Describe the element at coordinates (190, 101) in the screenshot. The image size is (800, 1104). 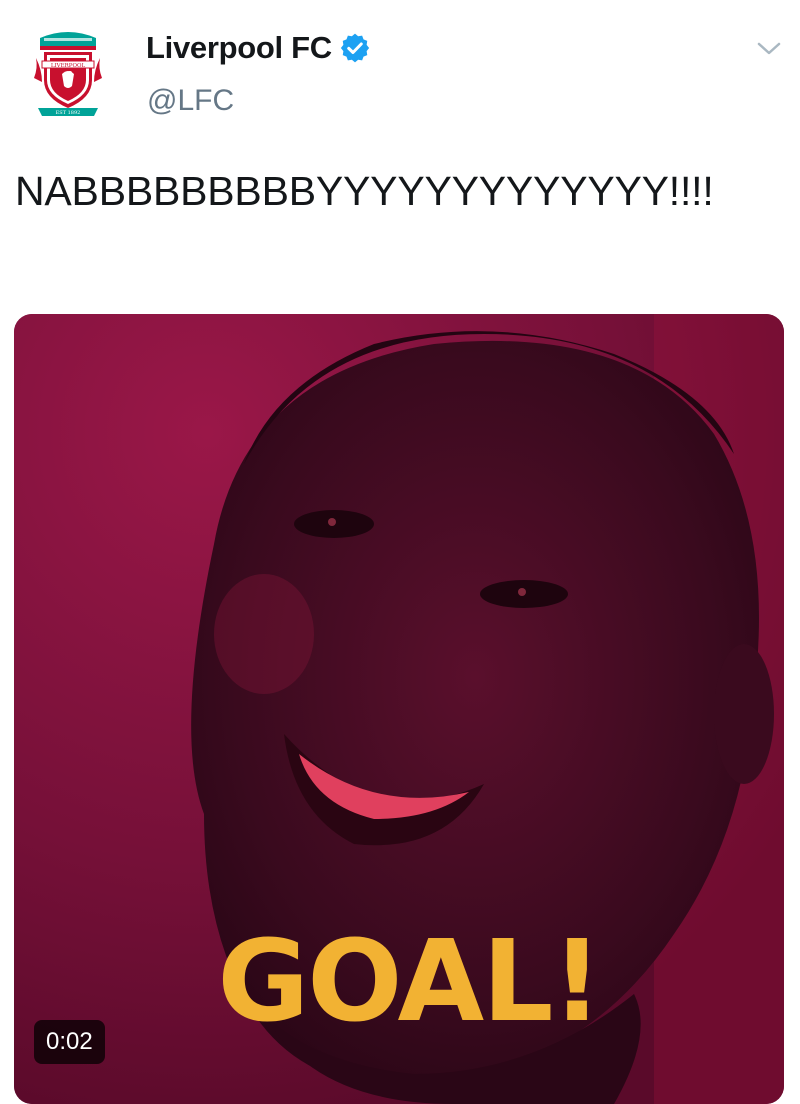
I see `author-handle: @LFC` at that location.